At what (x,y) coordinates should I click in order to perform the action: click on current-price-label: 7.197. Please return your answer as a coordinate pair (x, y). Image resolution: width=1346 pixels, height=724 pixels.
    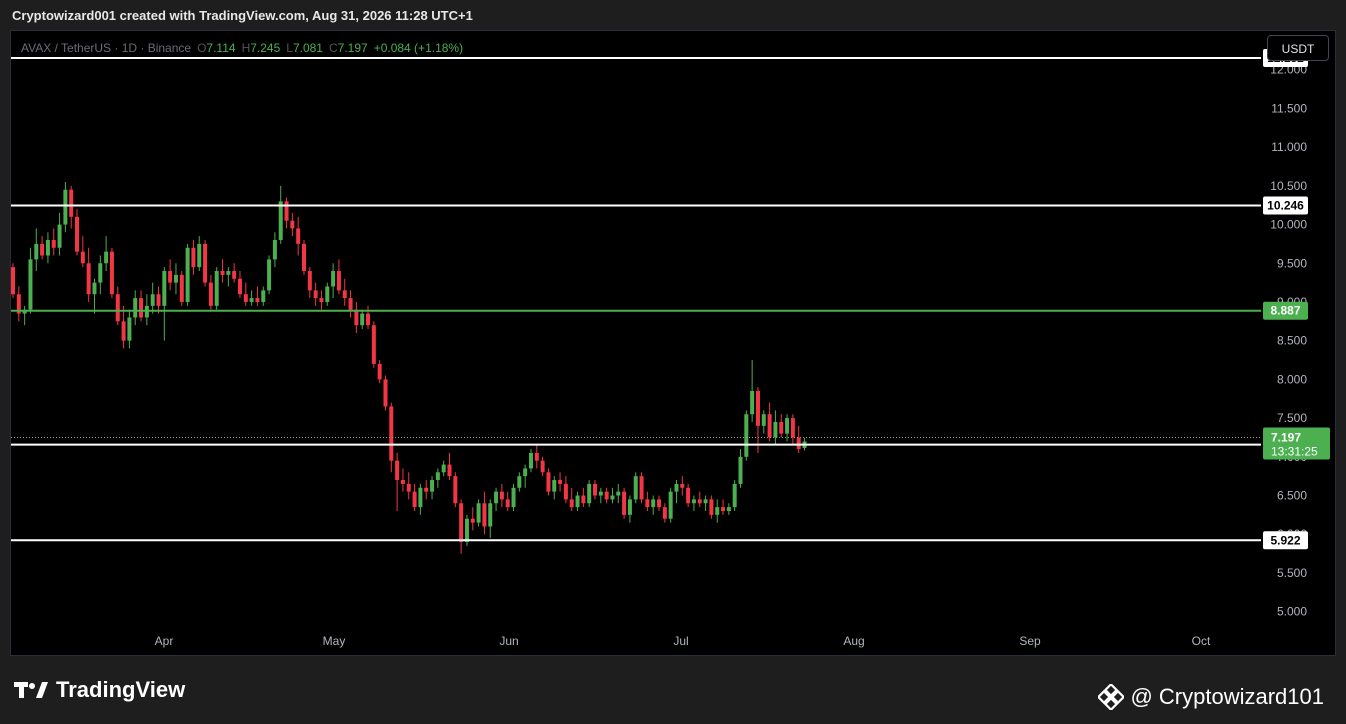
    Looking at the image, I should click on (1286, 438).